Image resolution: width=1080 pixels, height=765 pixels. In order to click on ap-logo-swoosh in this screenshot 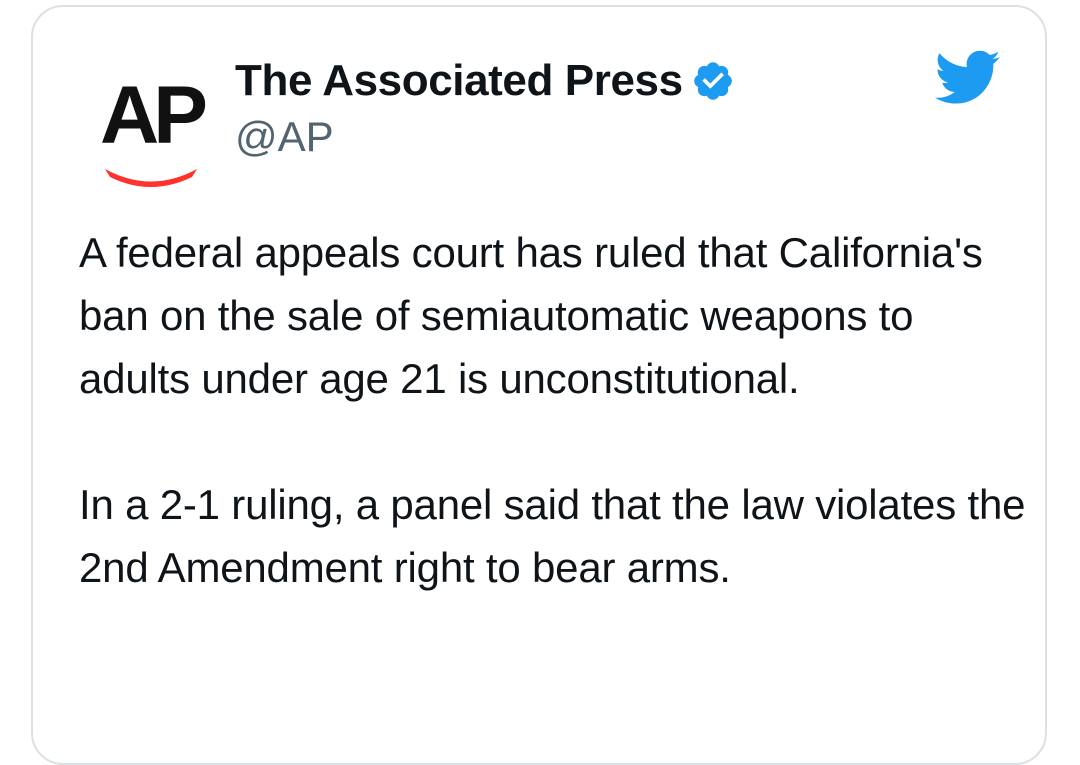, I will do `click(151, 178)`.